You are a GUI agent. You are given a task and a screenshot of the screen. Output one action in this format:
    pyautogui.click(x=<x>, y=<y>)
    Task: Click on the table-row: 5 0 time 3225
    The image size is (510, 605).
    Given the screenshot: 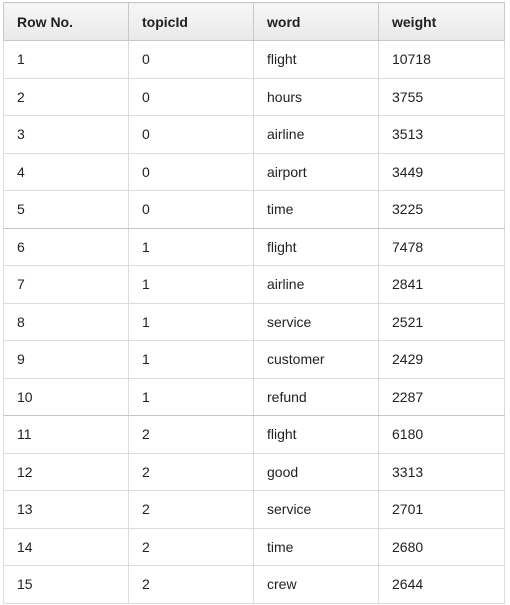 What is the action you would take?
    pyautogui.click(x=254, y=209)
    